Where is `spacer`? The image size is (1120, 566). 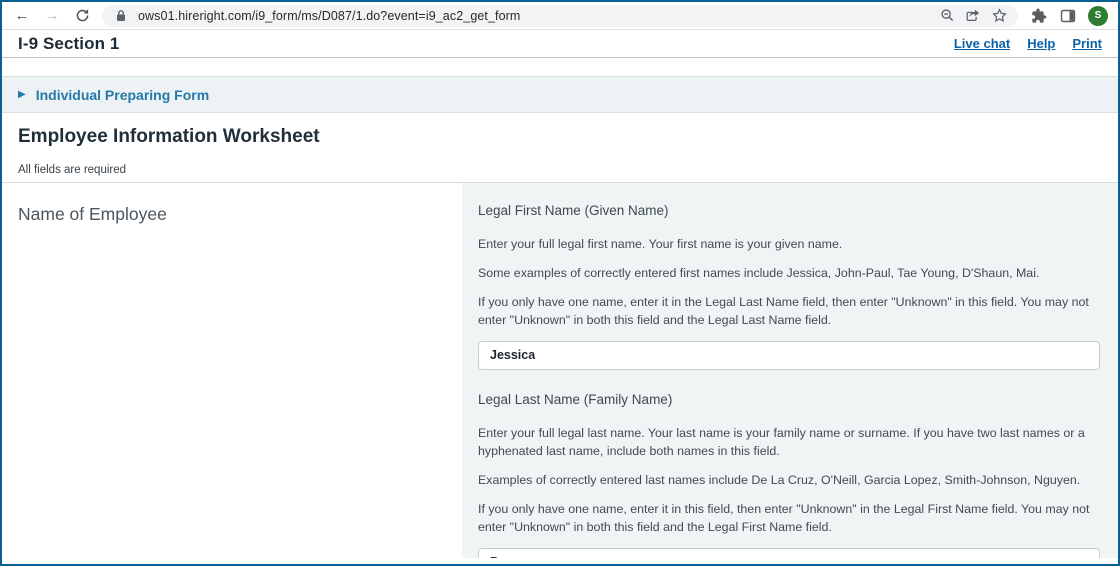
spacer is located at coordinates (560, 67).